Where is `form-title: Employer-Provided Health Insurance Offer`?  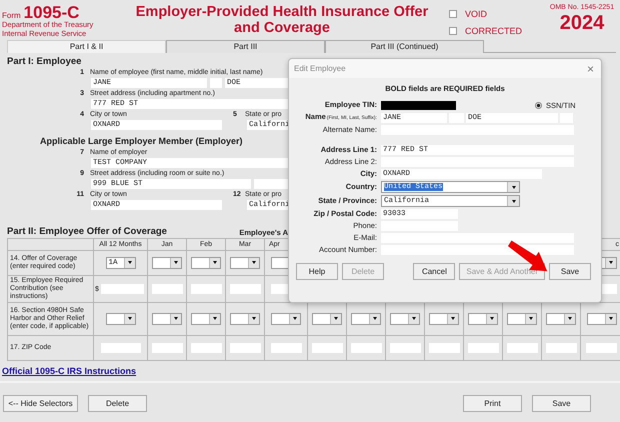
form-title: Employer-Provided Health Insurance Offer is located at coordinates (282, 12).